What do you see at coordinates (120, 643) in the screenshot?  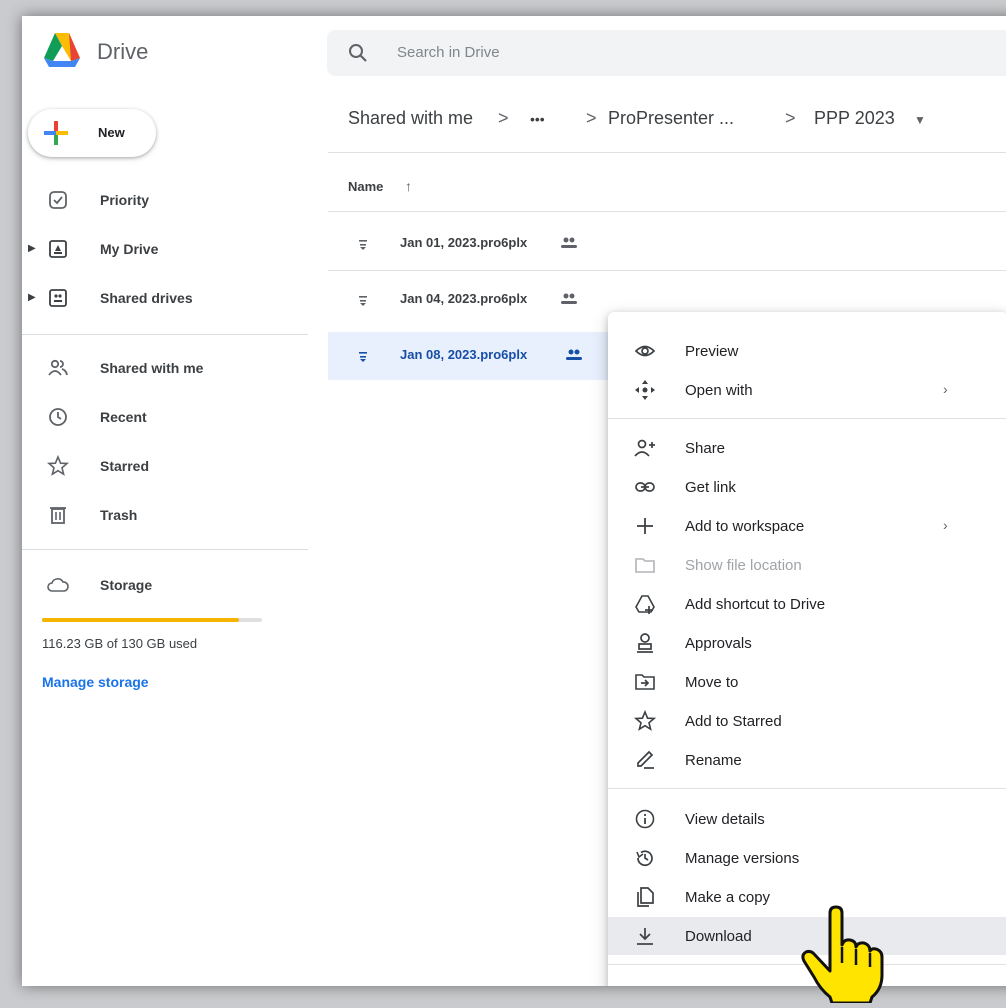 I see `storage-usage-text: 116.23 GB of 130 GB used` at bounding box center [120, 643].